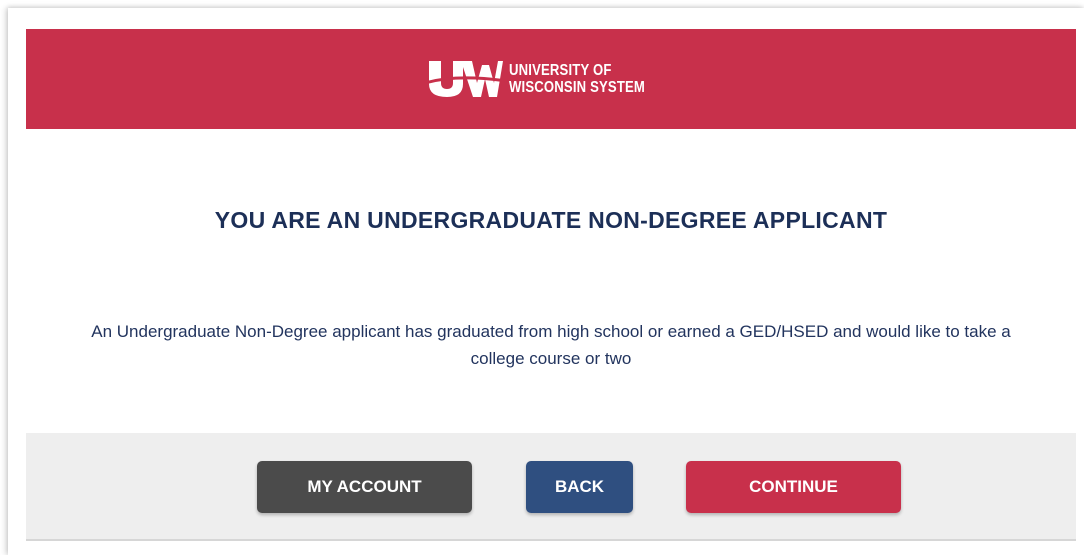  I want to click on logo-line-2: WISCONSIN SYSTEM, so click(577, 87).